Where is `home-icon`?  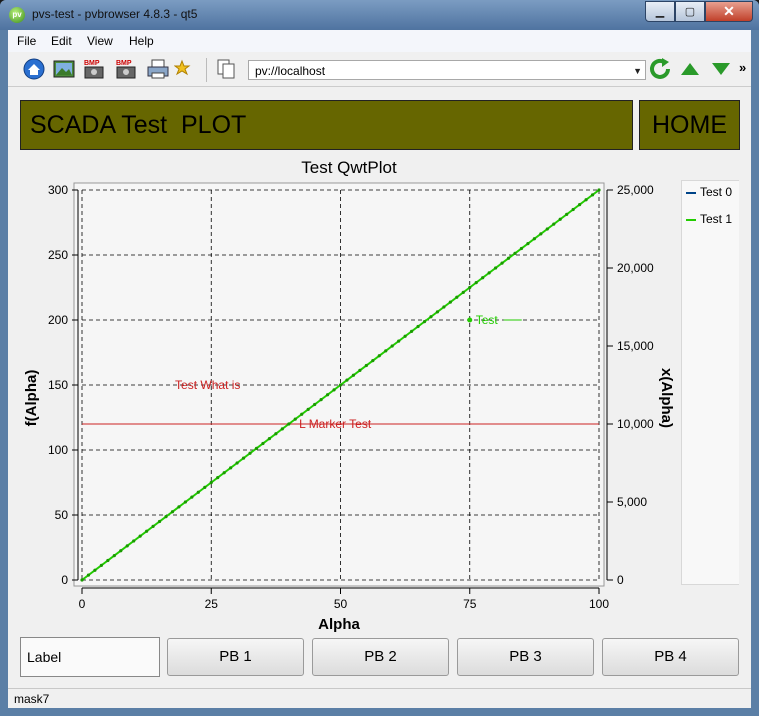
home-icon is located at coordinates (34, 69).